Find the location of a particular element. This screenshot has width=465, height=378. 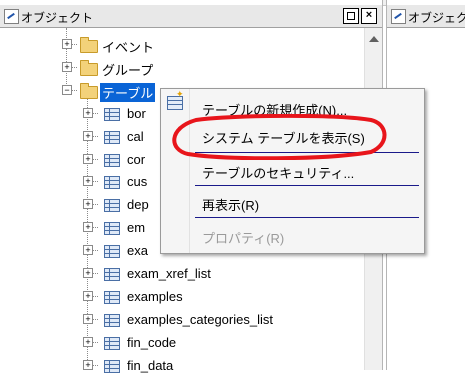

second-pane-title: オブジェクト is located at coordinates (436, 18).